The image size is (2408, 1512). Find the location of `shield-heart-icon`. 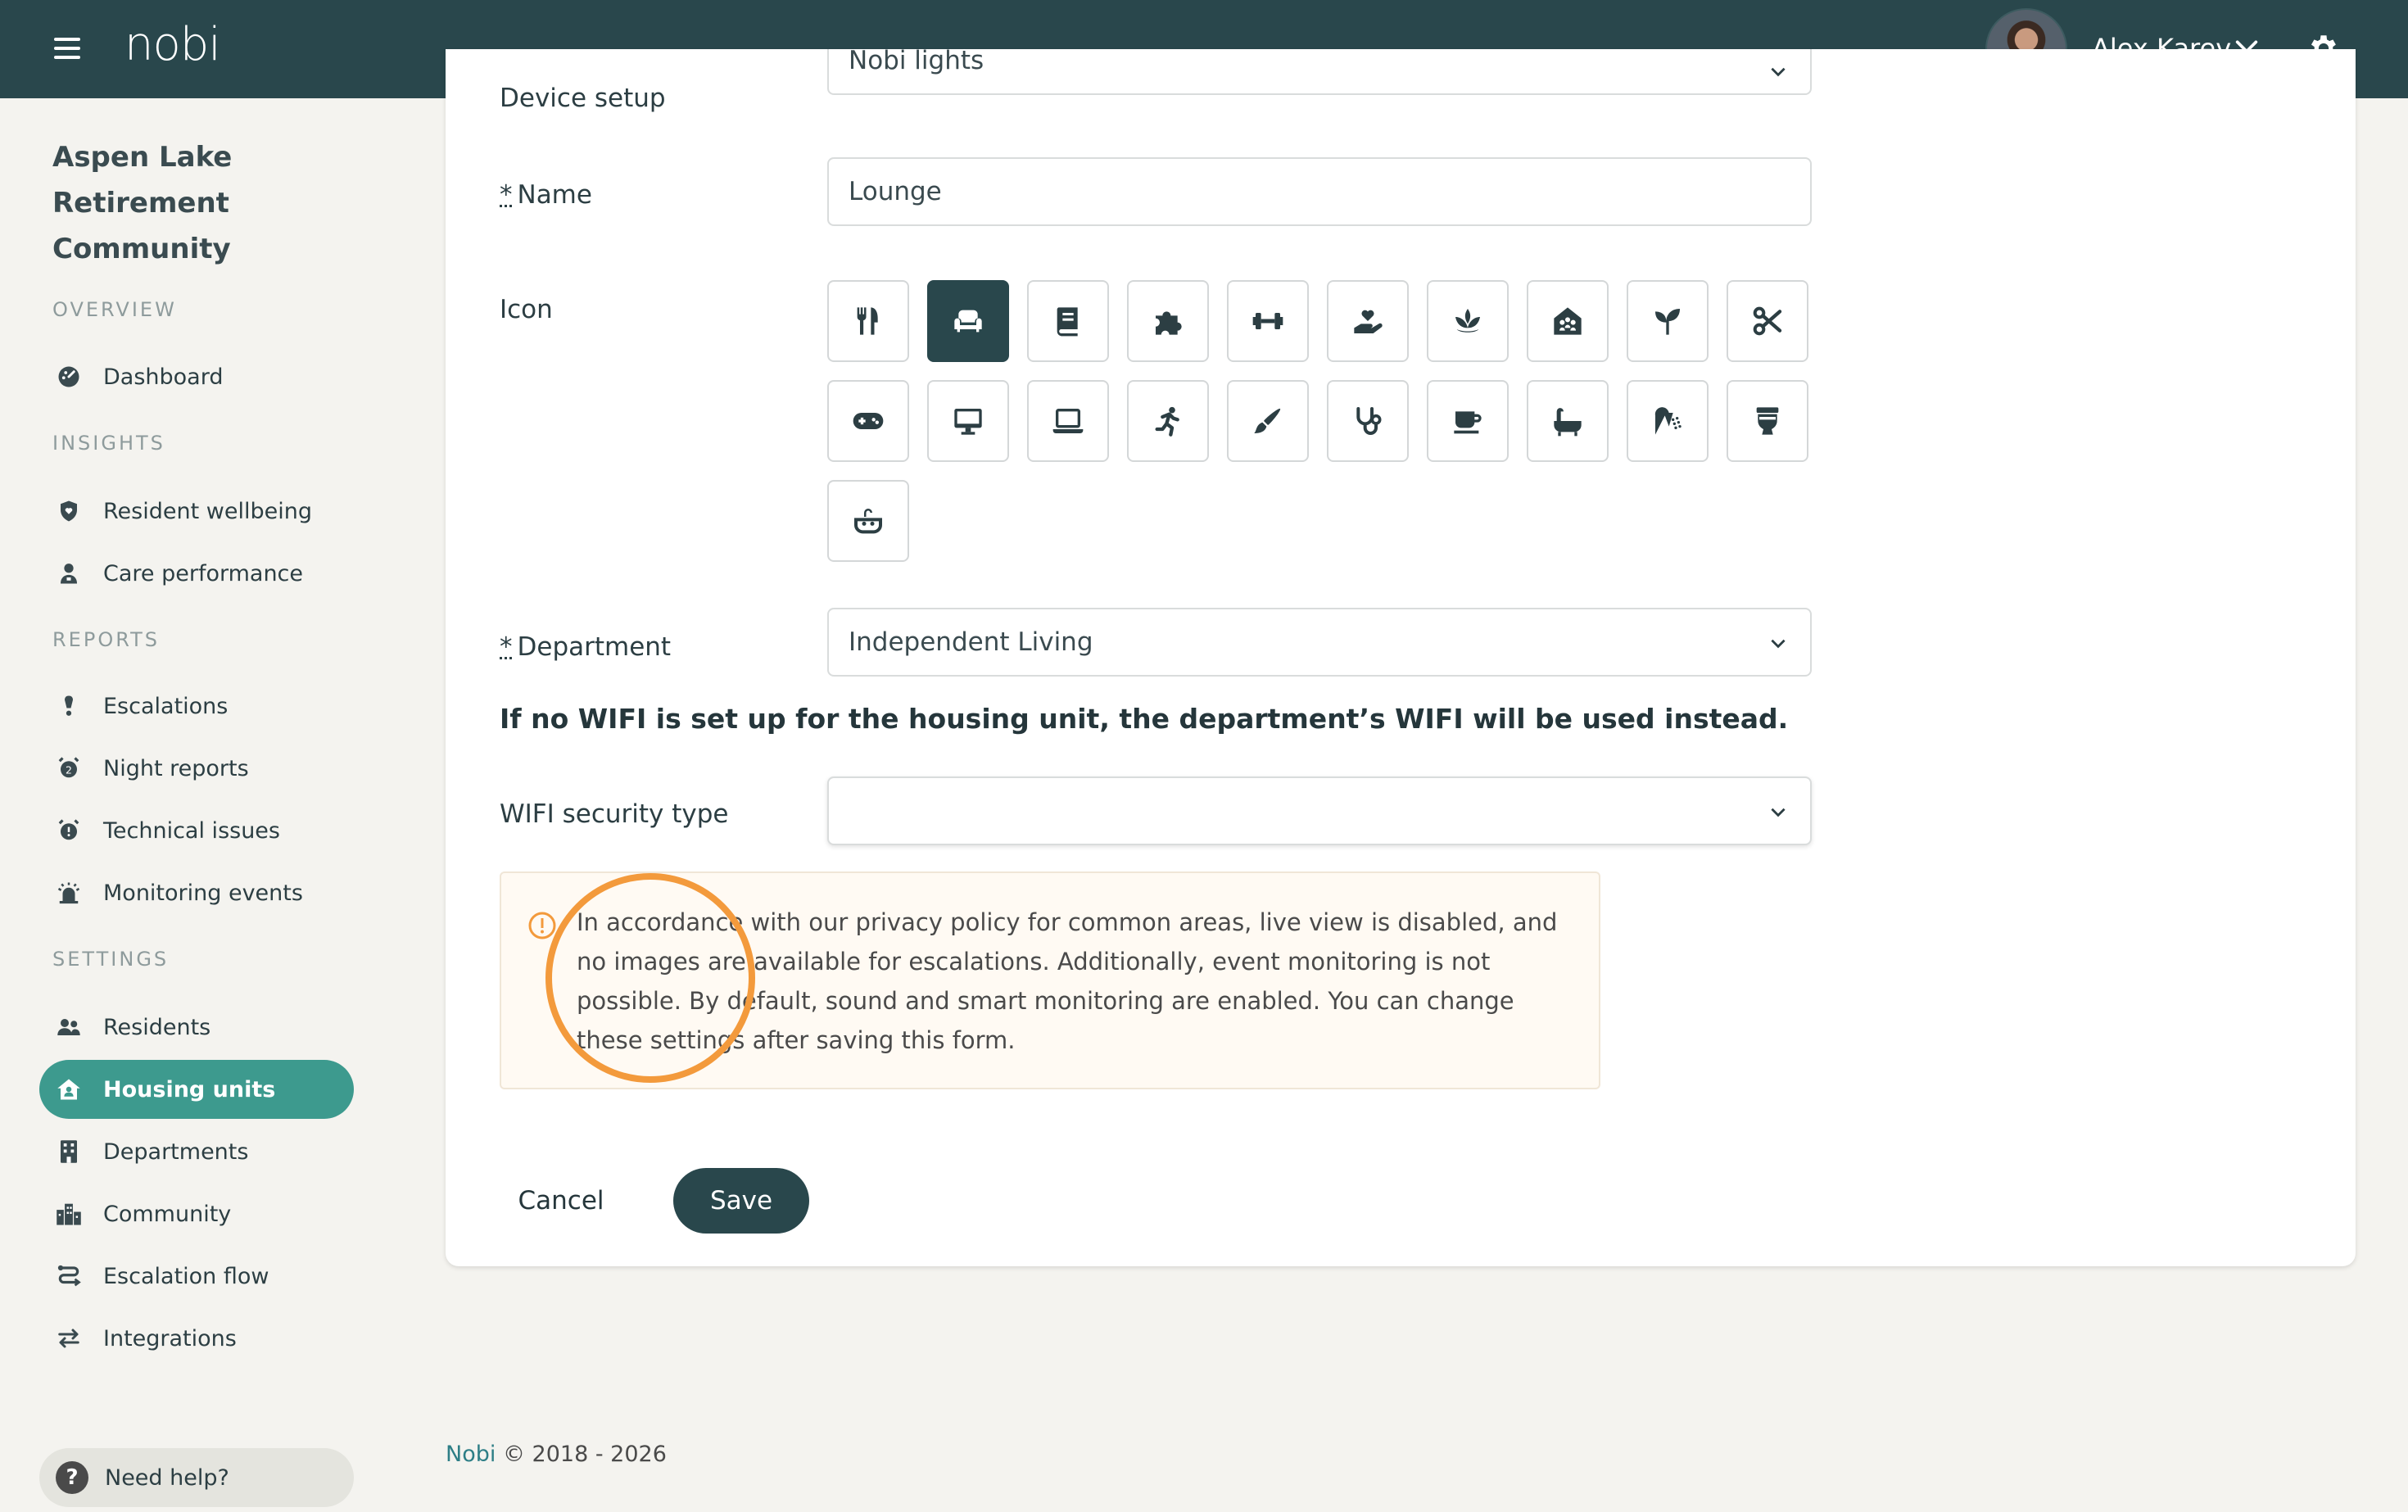

shield-heart-icon is located at coordinates (69, 511).